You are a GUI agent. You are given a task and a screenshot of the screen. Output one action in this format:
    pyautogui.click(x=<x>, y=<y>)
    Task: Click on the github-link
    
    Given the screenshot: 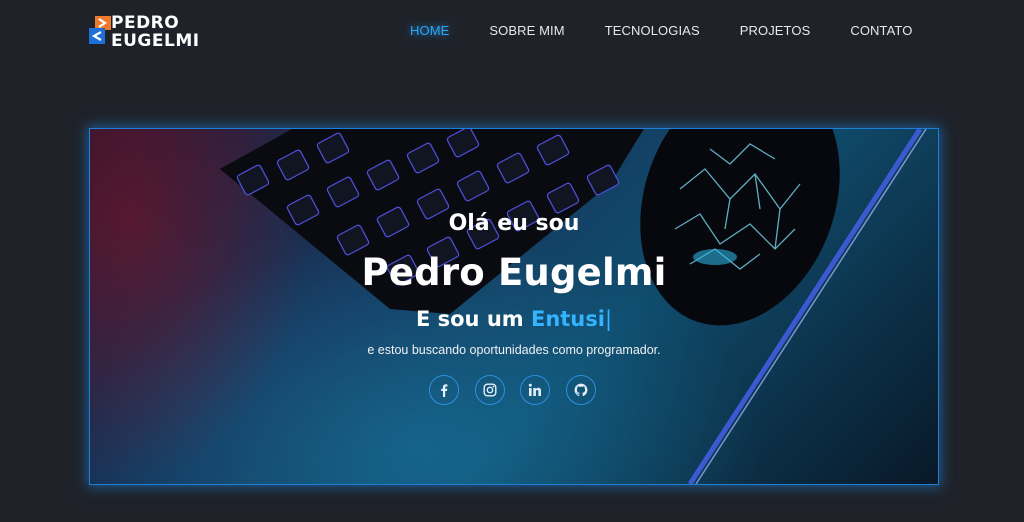 What is the action you would take?
    pyautogui.click(x=581, y=390)
    